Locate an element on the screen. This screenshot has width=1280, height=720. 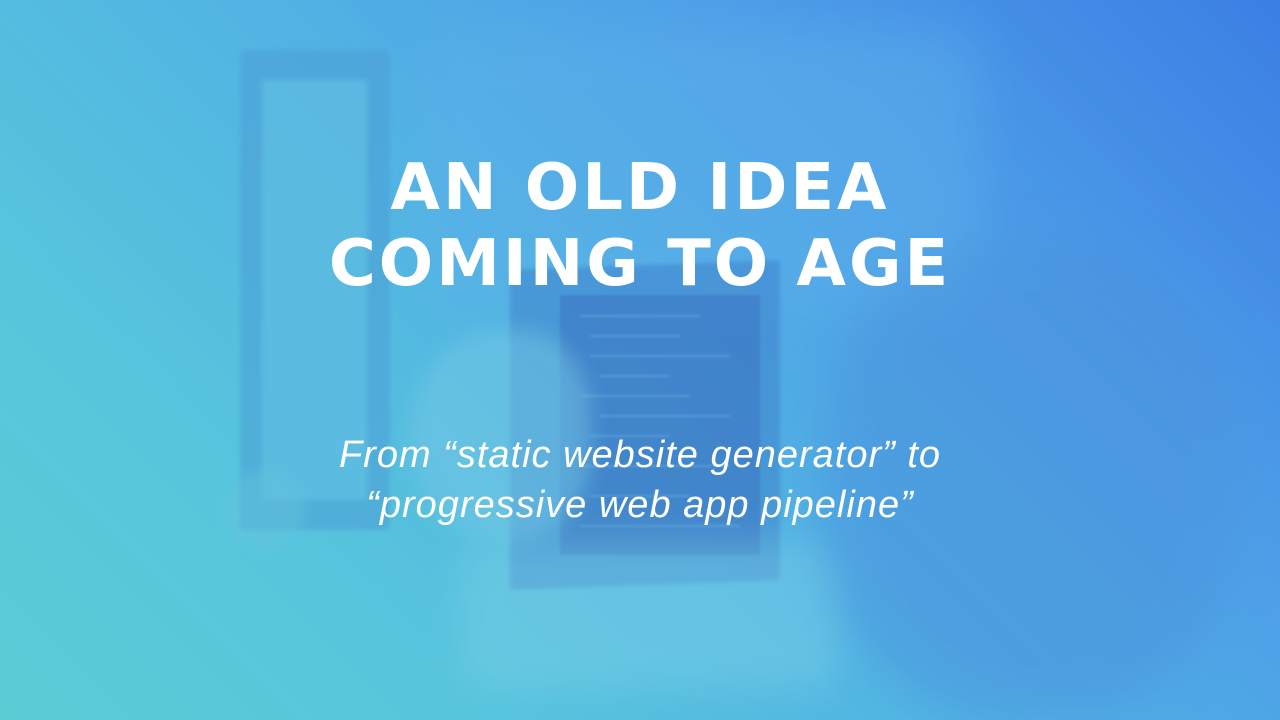
slide-title-line-1: AN OLD IDEA is located at coordinates (640, 188).